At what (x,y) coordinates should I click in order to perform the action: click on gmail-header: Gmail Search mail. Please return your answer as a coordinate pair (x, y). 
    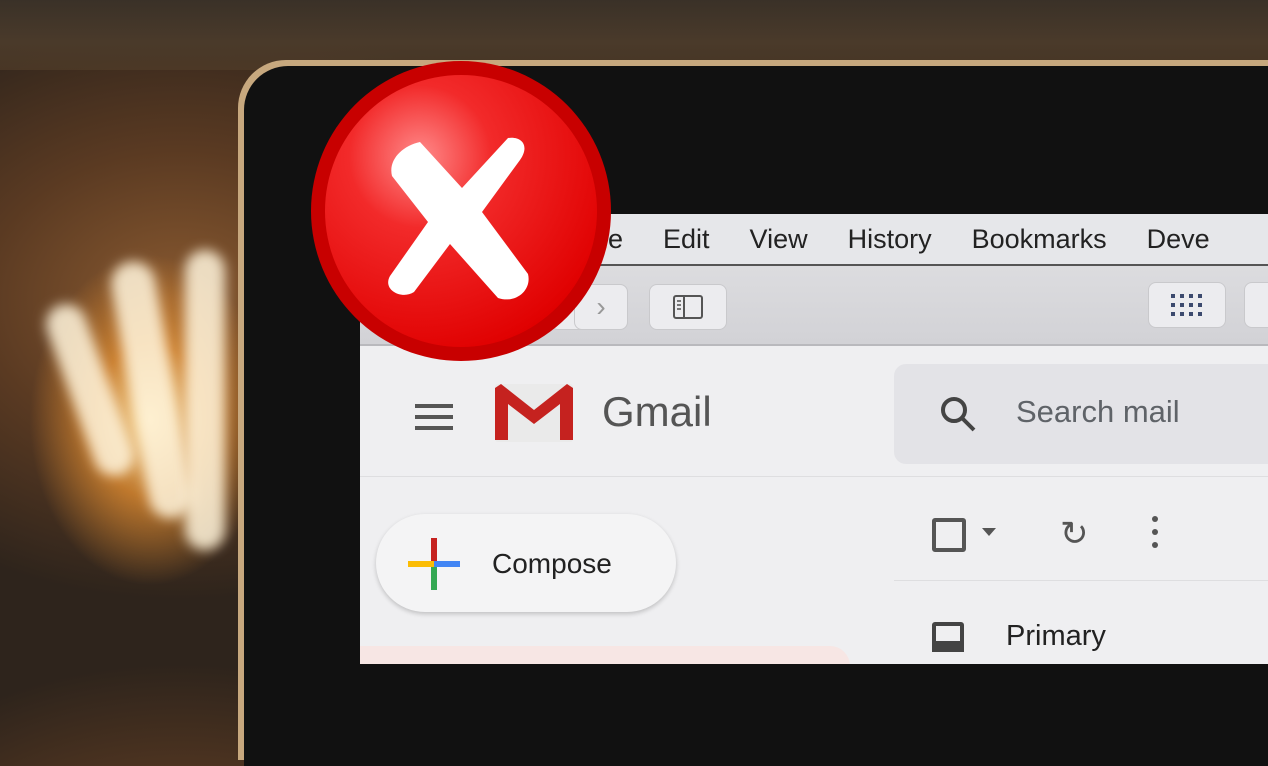
    Looking at the image, I should click on (814, 411).